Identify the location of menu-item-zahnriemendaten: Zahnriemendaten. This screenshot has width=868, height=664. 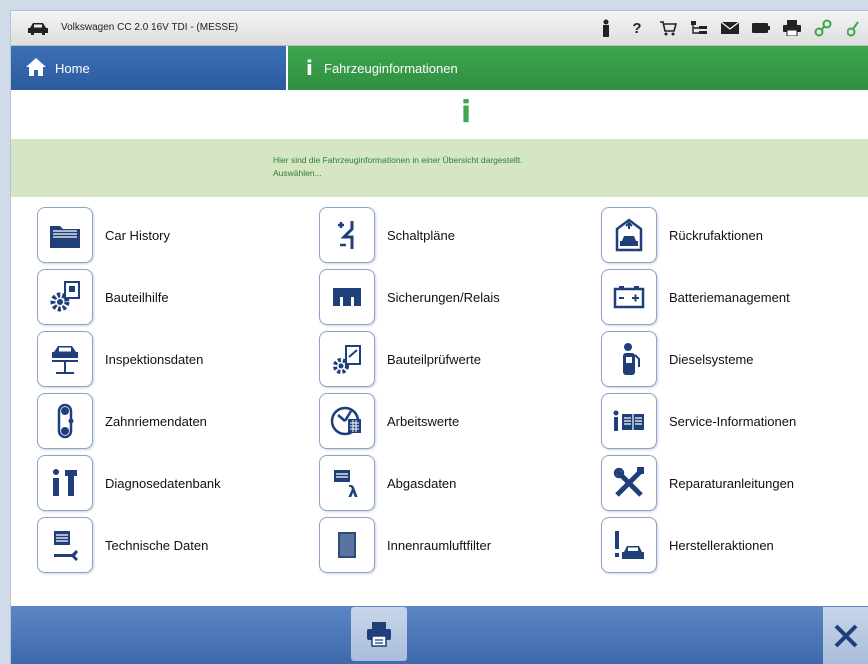
(122, 421).